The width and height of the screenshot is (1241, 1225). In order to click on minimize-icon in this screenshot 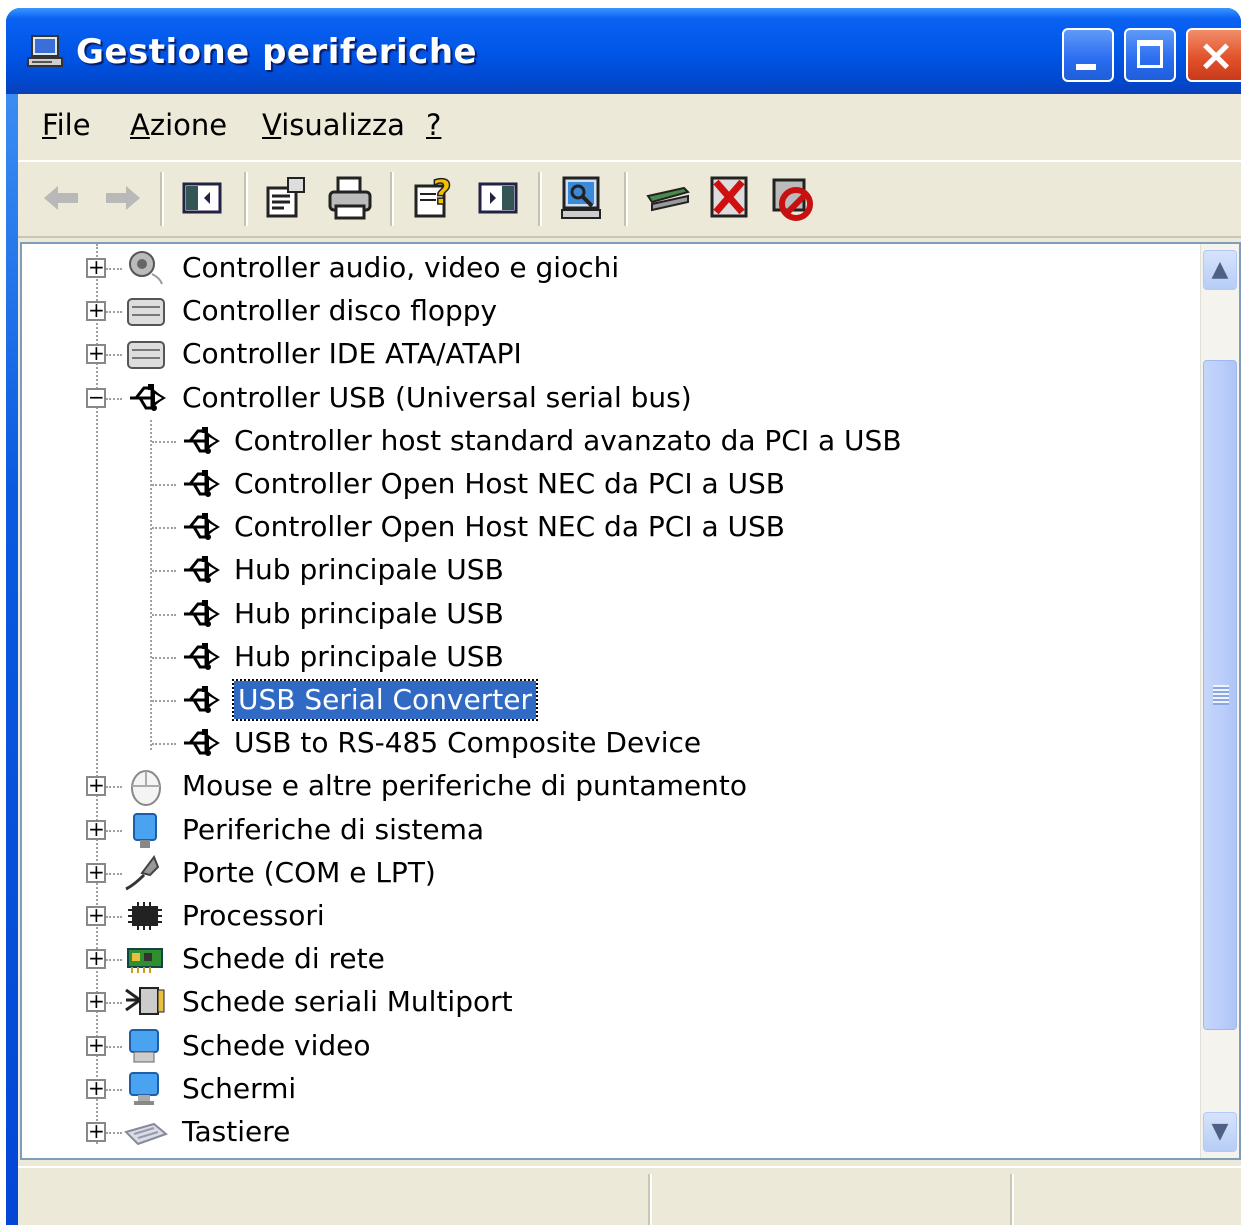, I will do `click(1086, 67)`.